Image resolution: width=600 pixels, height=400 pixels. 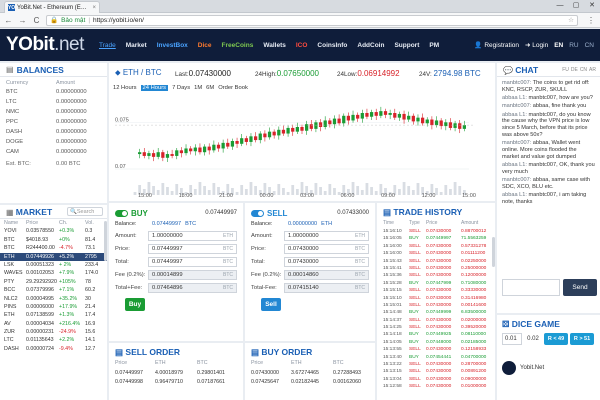 What do you see at coordinates (205, 45) in the screenshot?
I see `nav-dice: Dice` at bounding box center [205, 45].